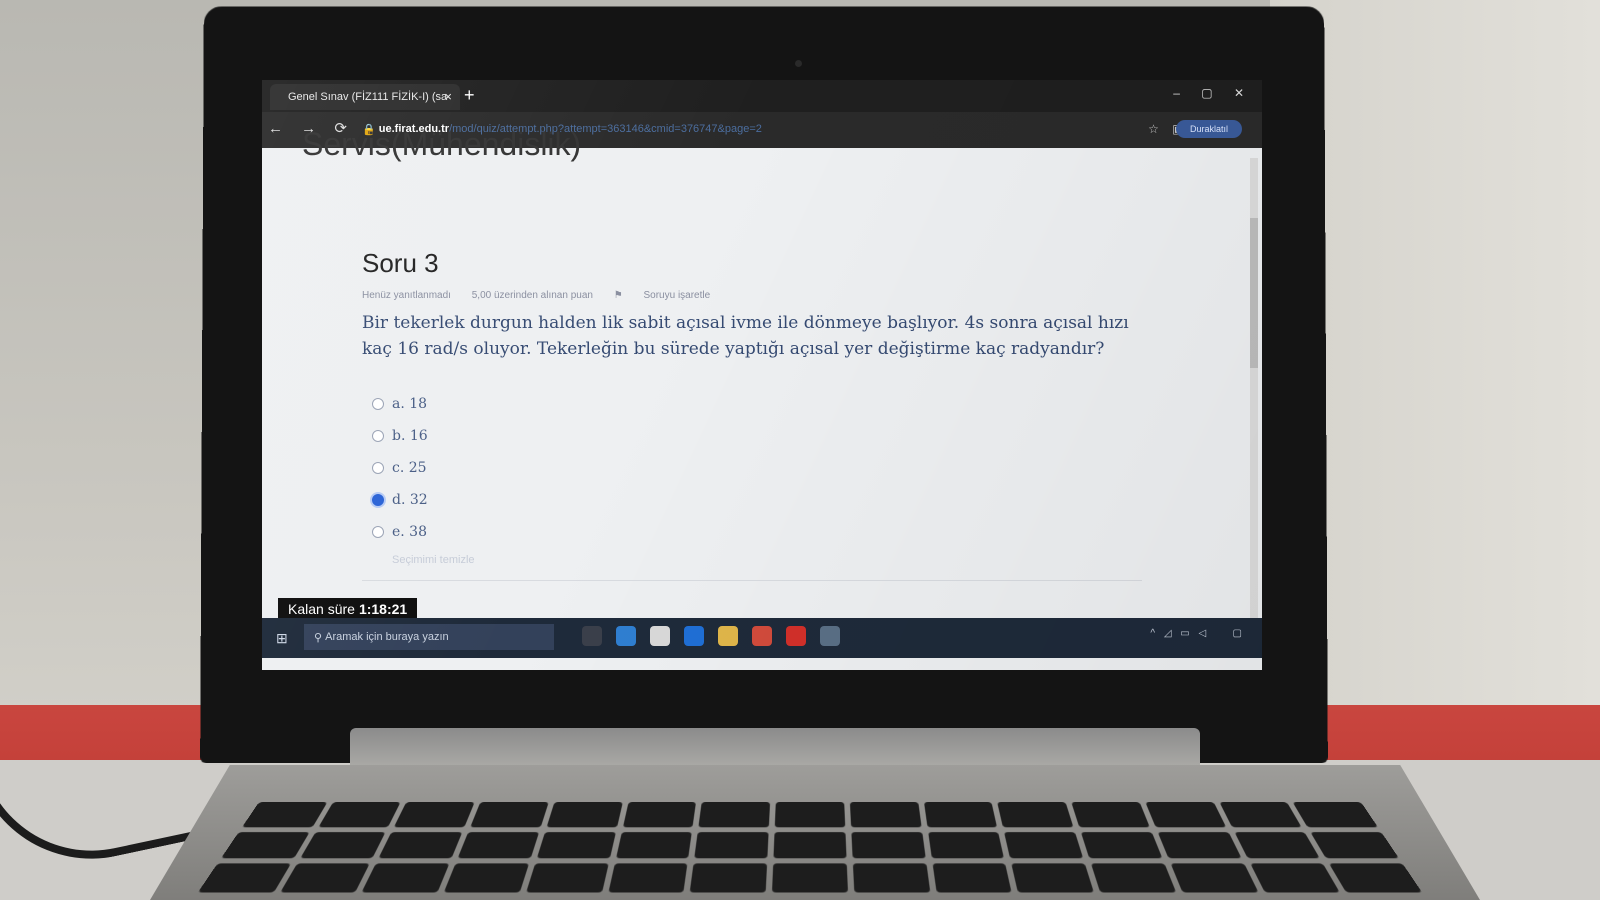  Describe the element at coordinates (469, 95) in the screenshot. I see `new-tab-icon: +` at that location.